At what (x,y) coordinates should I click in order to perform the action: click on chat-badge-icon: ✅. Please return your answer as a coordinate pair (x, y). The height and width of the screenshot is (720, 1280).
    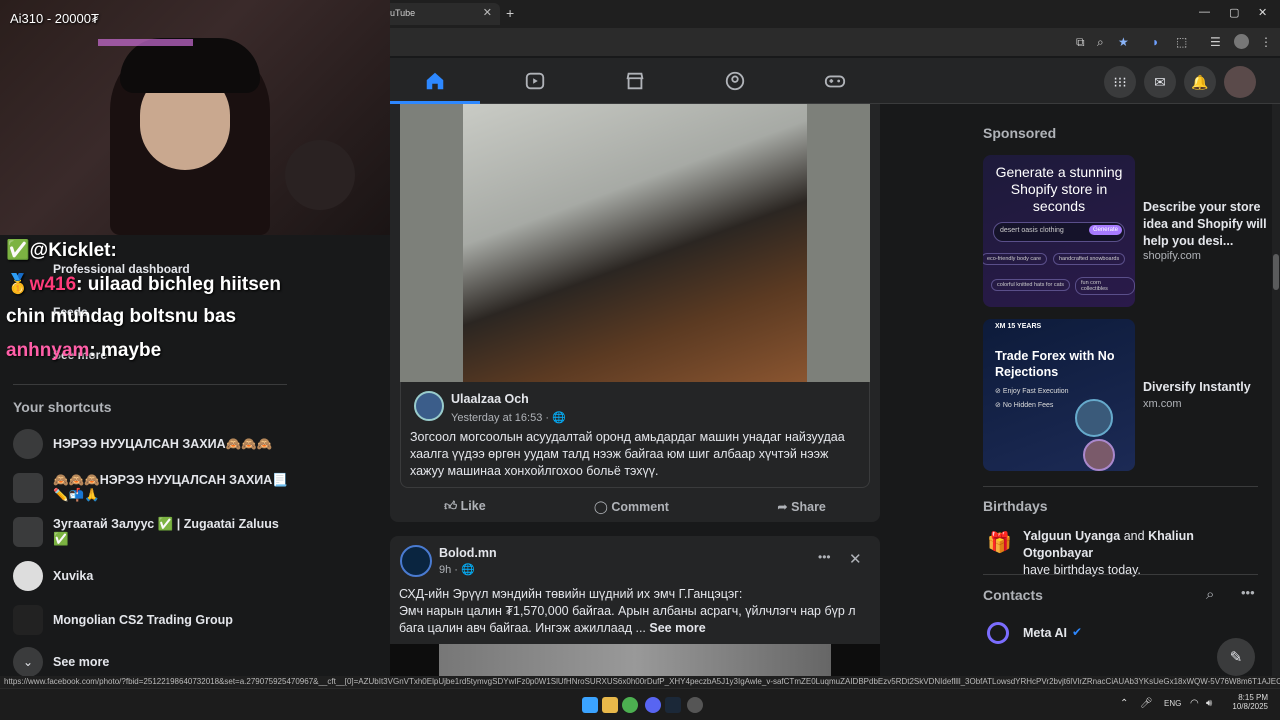
    Looking at the image, I should click on (18, 250).